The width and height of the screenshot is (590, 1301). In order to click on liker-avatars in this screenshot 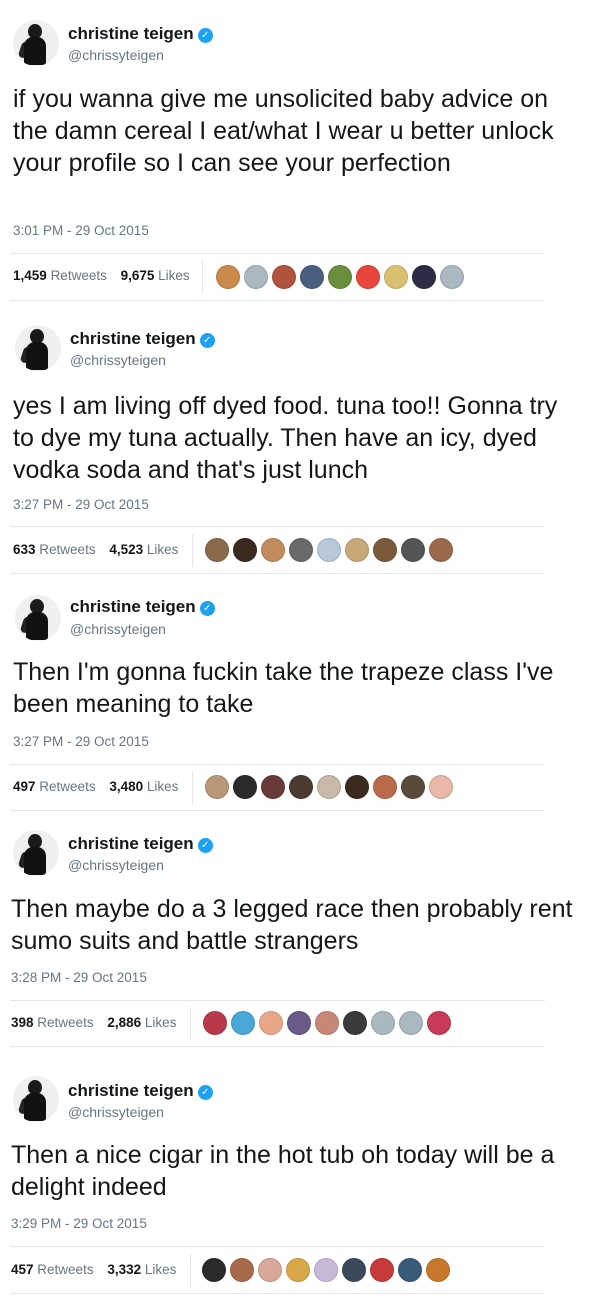, I will do `click(331, 787)`.